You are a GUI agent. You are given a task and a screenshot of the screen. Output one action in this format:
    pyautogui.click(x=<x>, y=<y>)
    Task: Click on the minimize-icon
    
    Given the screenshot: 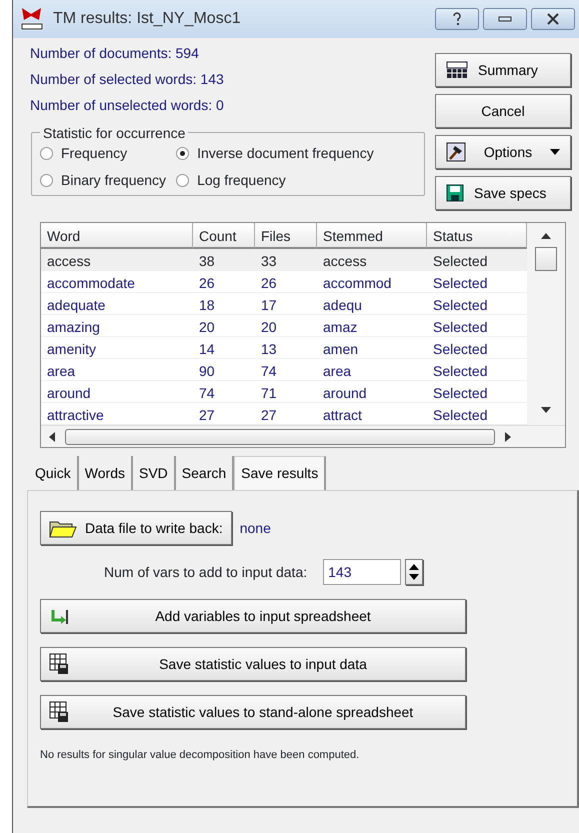 What is the action you would take?
    pyautogui.click(x=505, y=19)
    